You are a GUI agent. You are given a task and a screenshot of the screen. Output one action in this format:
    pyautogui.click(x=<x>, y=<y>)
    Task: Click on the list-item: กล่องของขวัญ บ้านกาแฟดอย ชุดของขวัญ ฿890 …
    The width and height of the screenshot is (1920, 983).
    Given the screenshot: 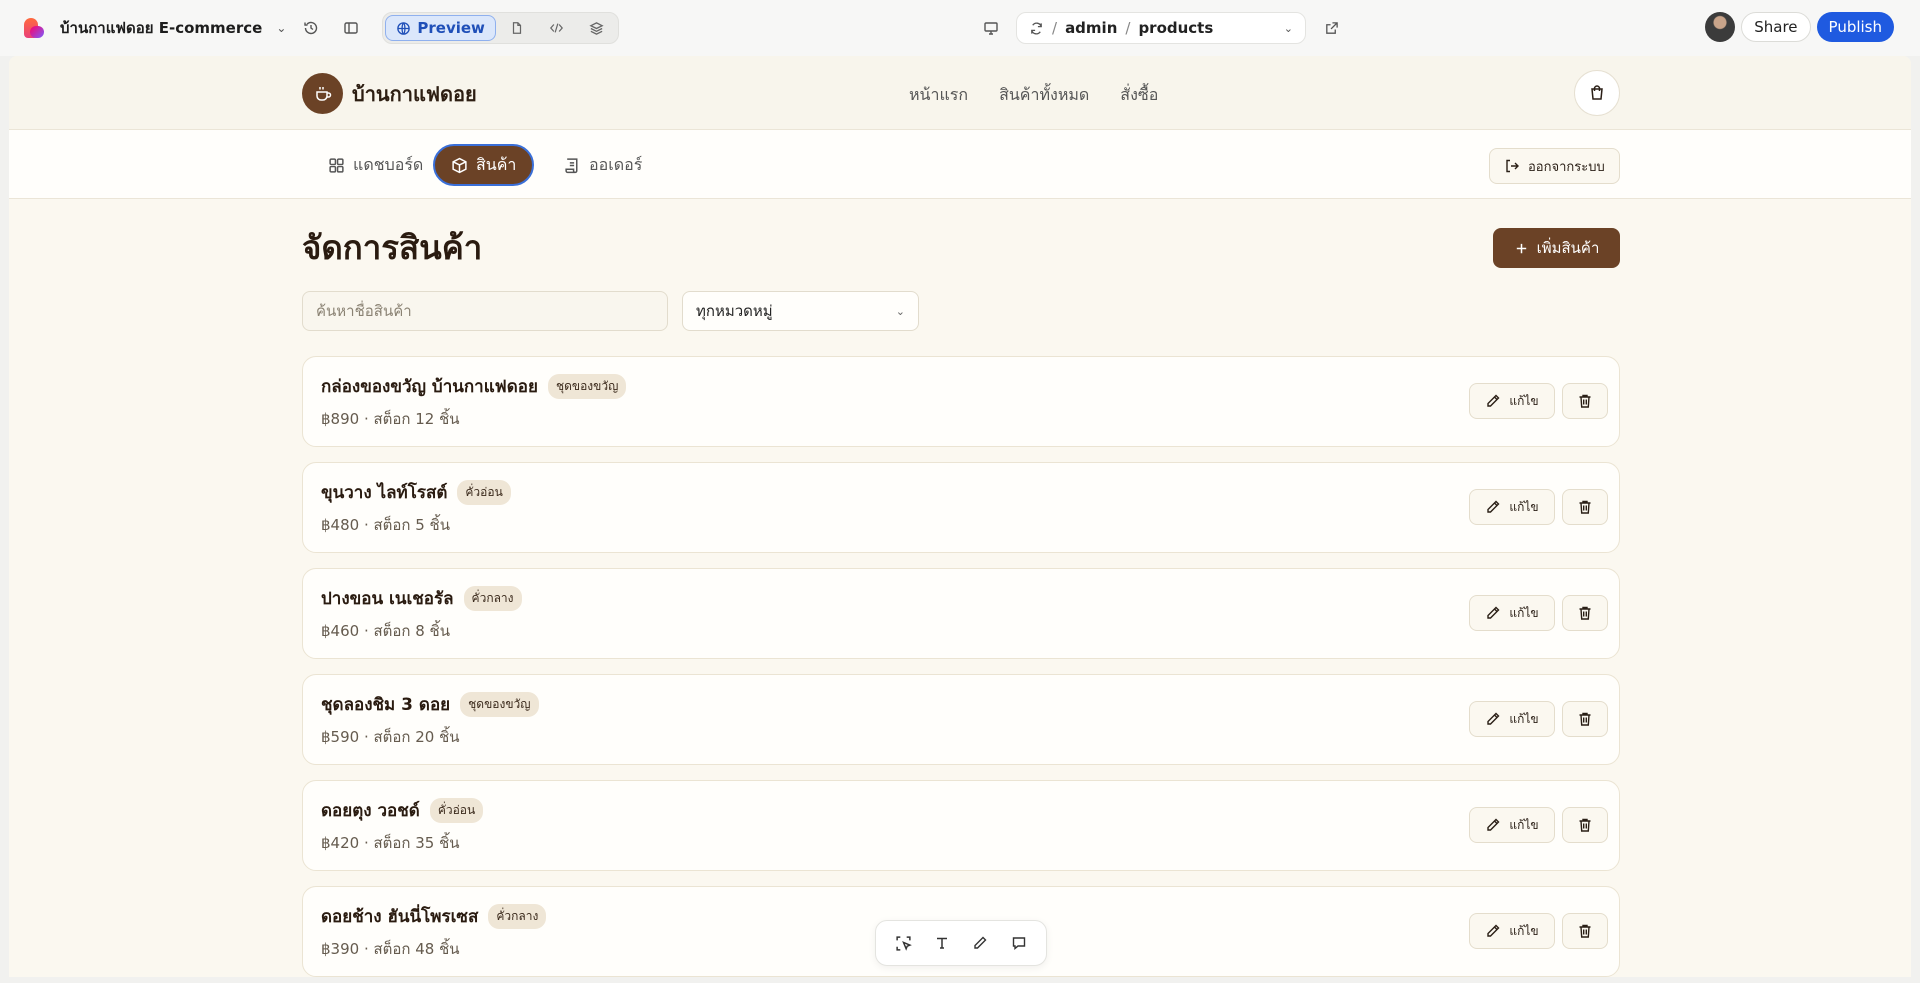 What is the action you would take?
    pyautogui.click(x=961, y=401)
    